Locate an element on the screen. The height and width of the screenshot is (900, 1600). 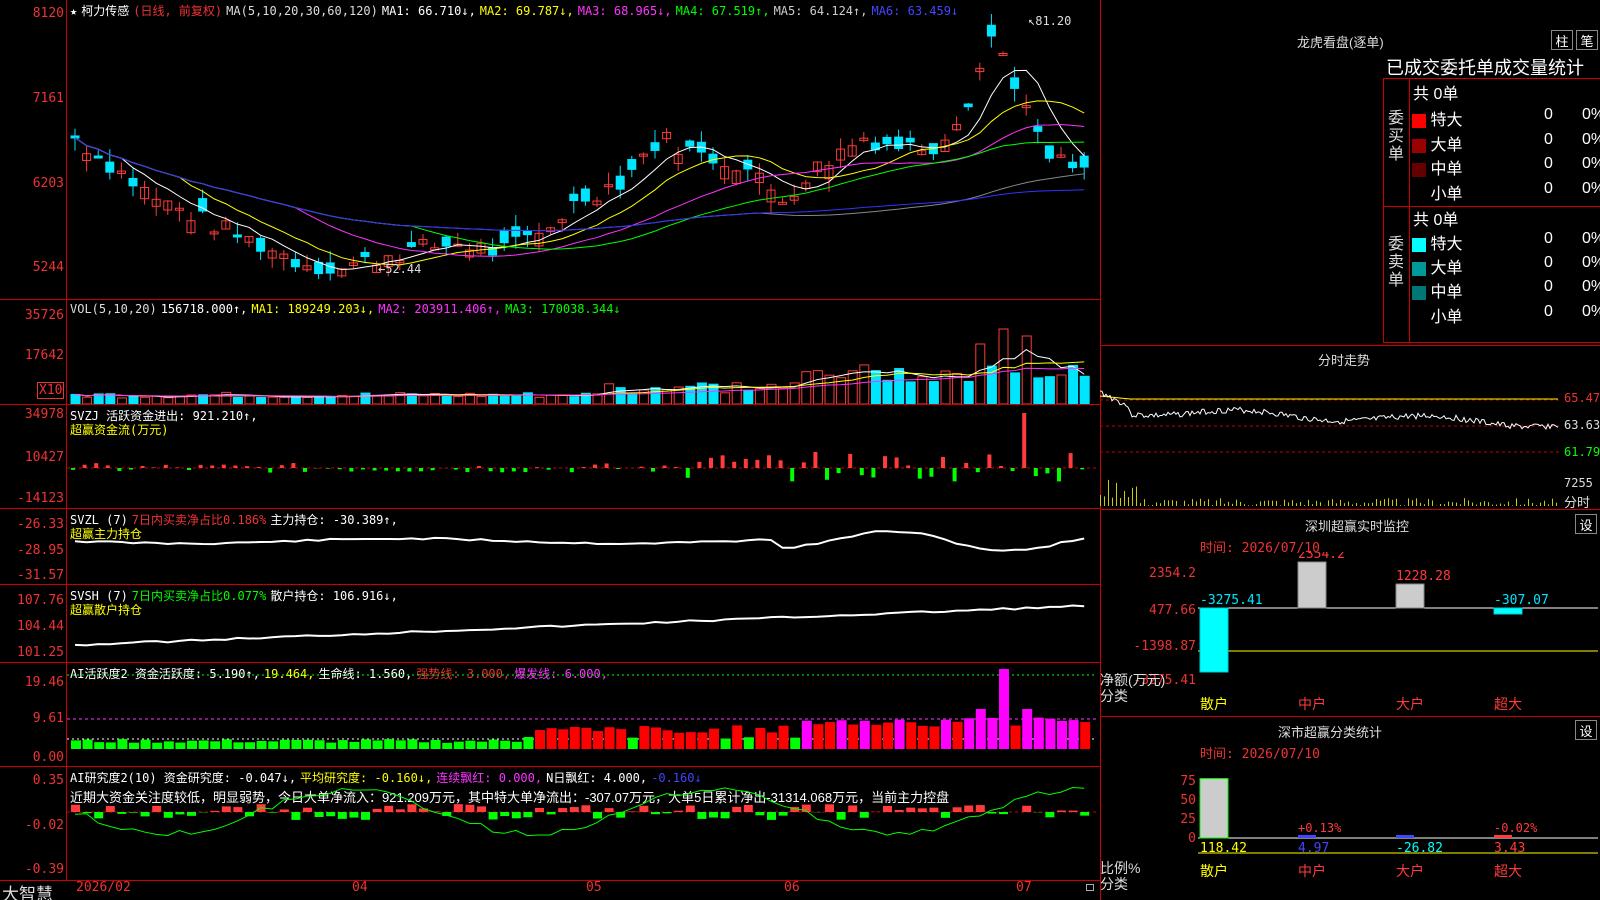
fs-tick: 61.79 is located at coordinates (1582, 452).